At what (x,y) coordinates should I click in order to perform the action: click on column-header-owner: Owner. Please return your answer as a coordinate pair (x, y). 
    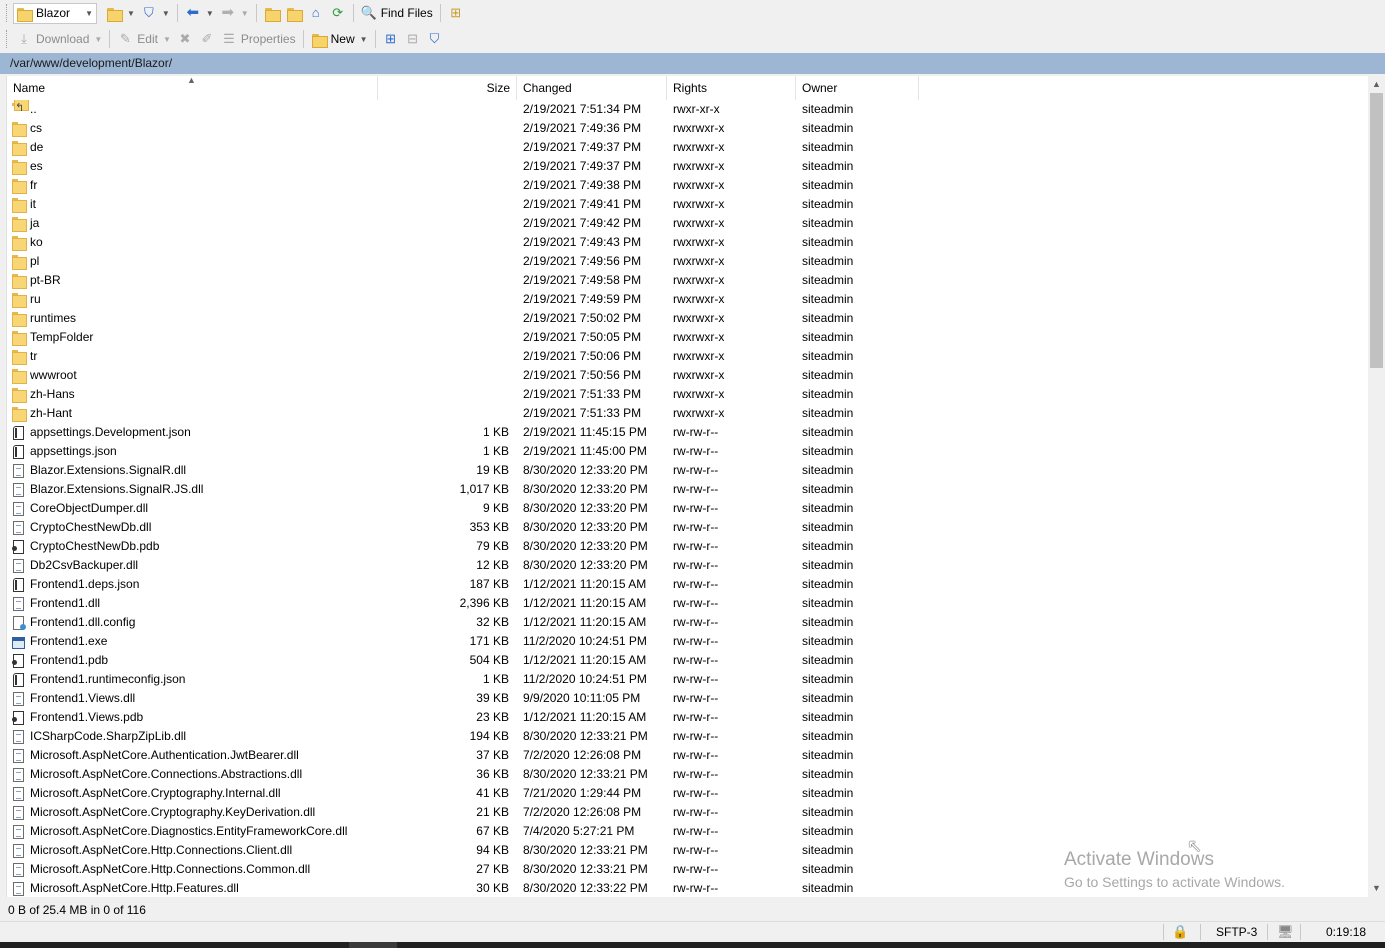
    Looking at the image, I should click on (857, 88).